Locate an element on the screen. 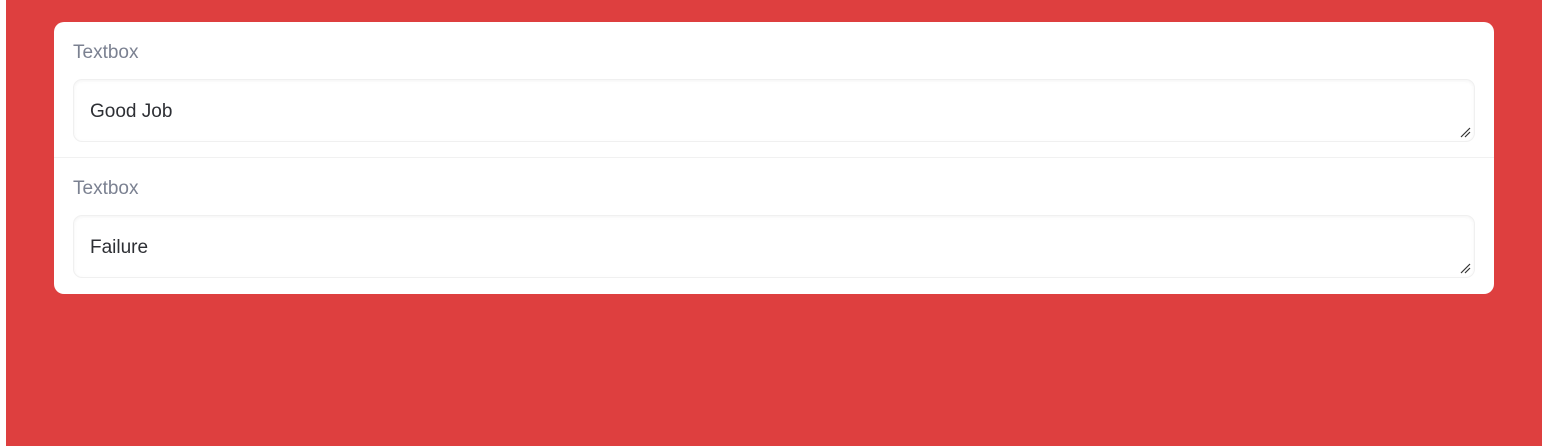 The image size is (1549, 446). textbox-value: Failure is located at coordinates (119, 247).